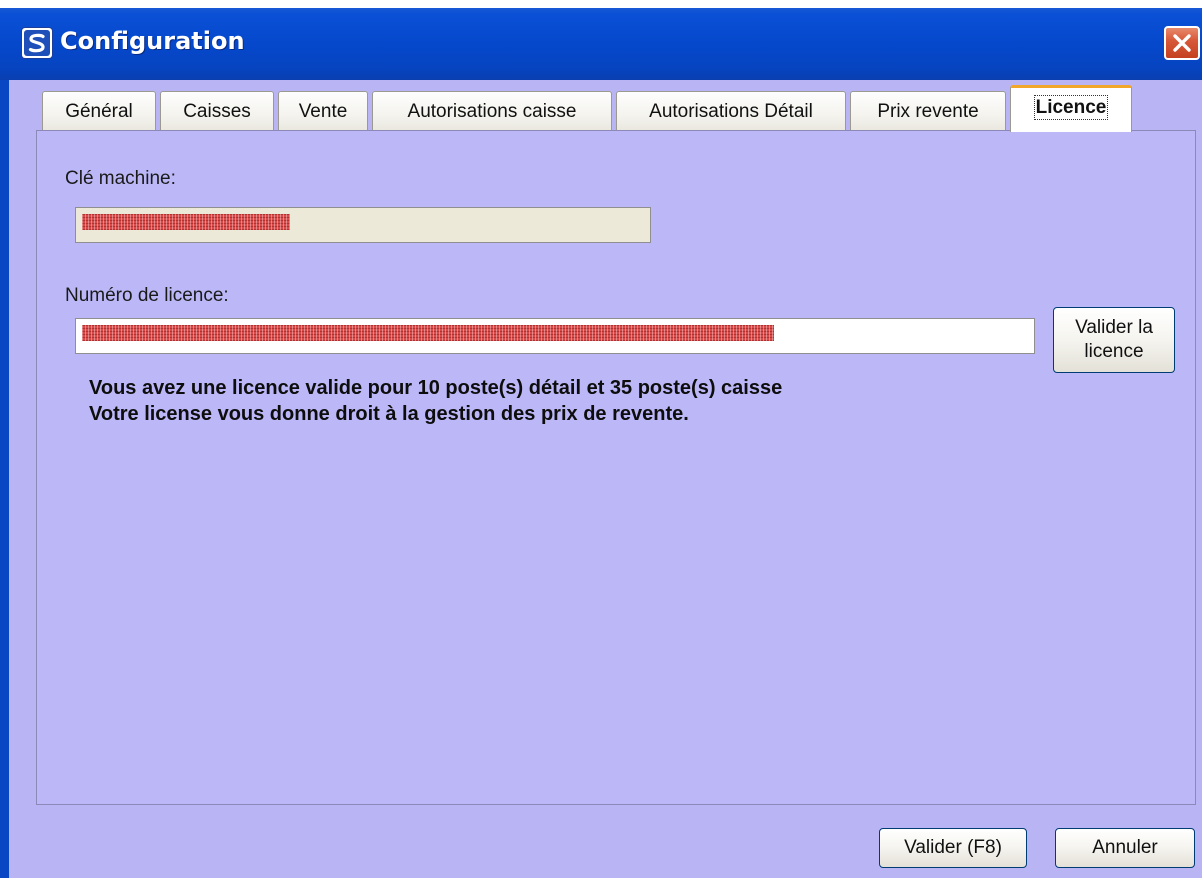 This screenshot has height=878, width=1202. Describe the element at coordinates (1114, 340) in the screenshot. I see `validate-licence-button: Valider la licence` at that location.